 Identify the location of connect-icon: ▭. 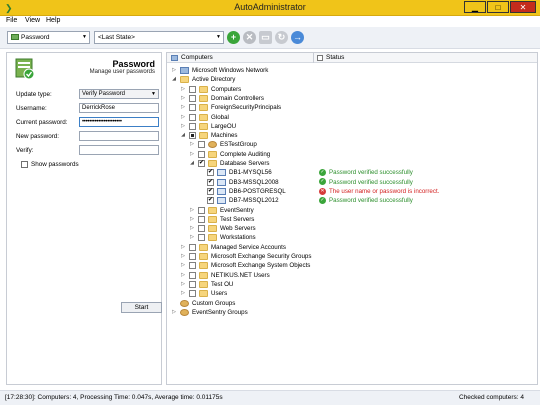
(265, 37).